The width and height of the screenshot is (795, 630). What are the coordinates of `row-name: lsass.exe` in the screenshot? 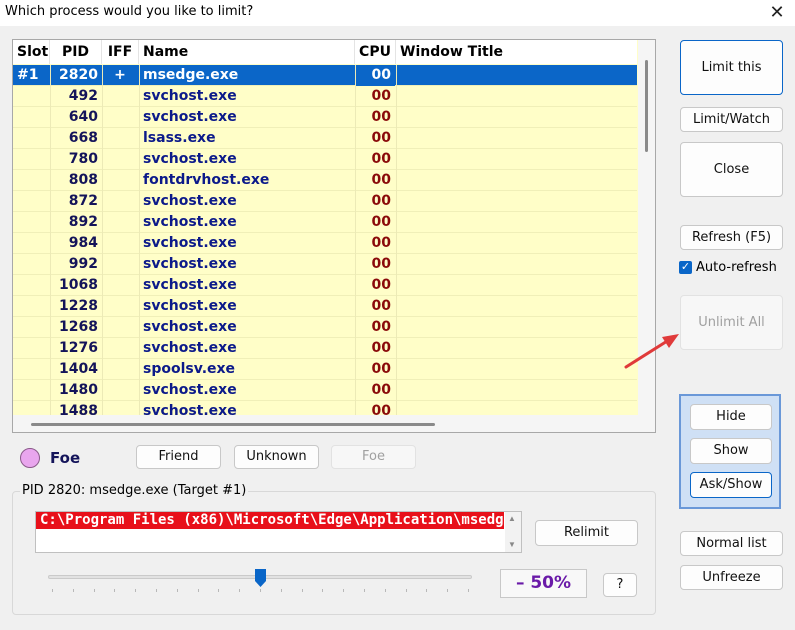 It's located at (179, 138).